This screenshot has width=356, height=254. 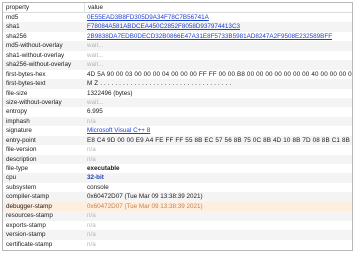 I want to click on value-cell: 6.995, so click(x=95, y=112).